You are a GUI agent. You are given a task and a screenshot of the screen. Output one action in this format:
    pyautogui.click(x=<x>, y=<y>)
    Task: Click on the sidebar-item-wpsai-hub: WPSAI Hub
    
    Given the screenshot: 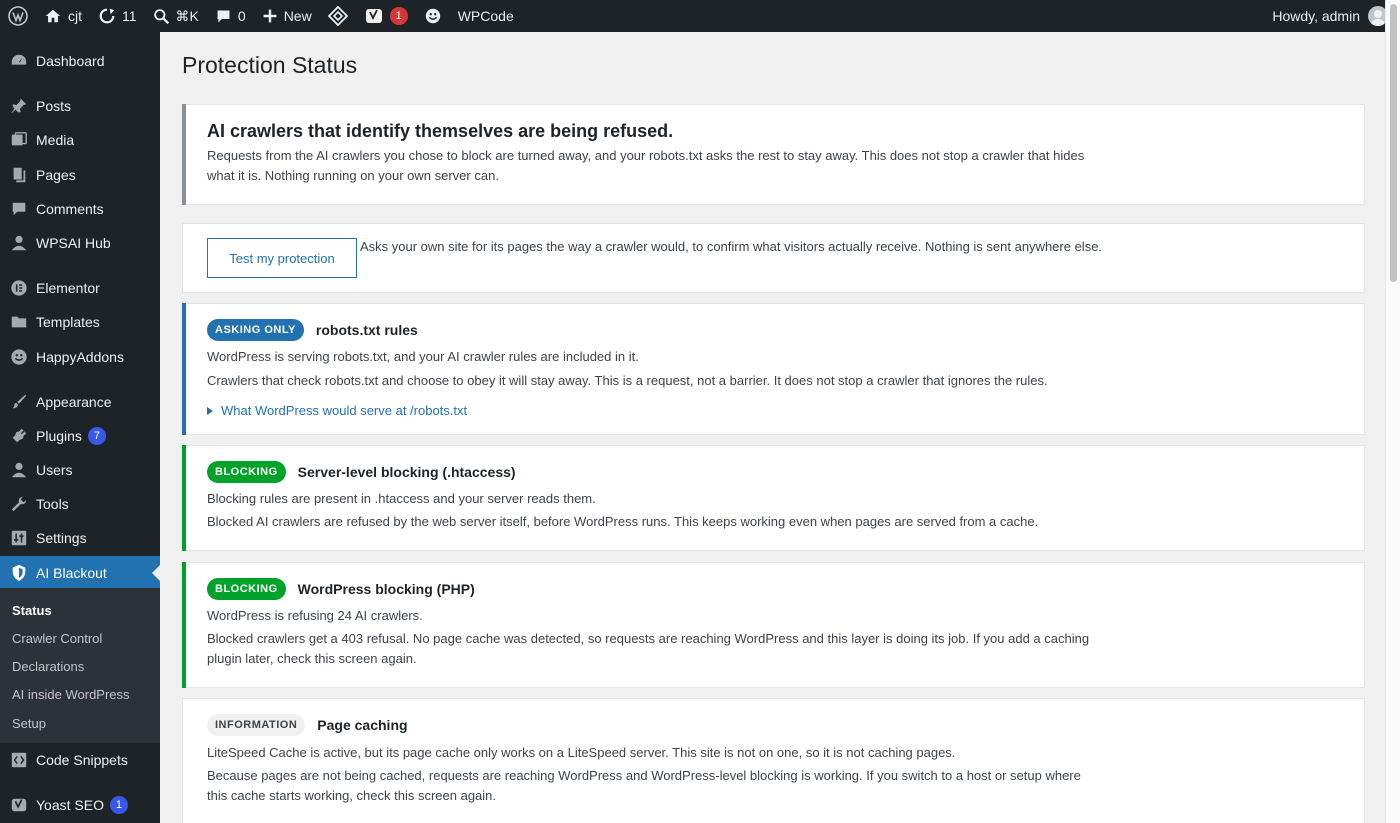 What is the action you would take?
    pyautogui.click(x=80, y=243)
    